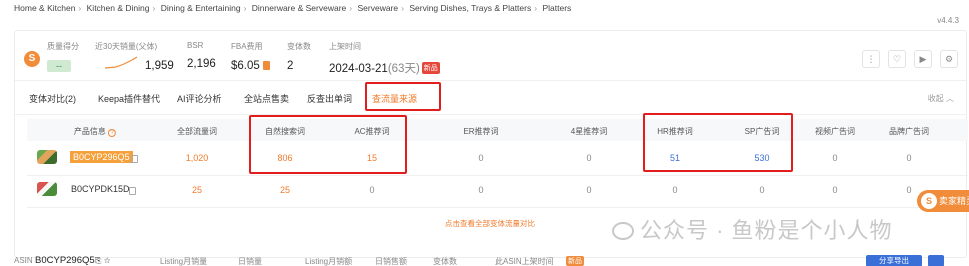 Image resolution: width=969 pixels, height=266 pixels. I want to click on more-icon: ⋮, so click(871, 59).